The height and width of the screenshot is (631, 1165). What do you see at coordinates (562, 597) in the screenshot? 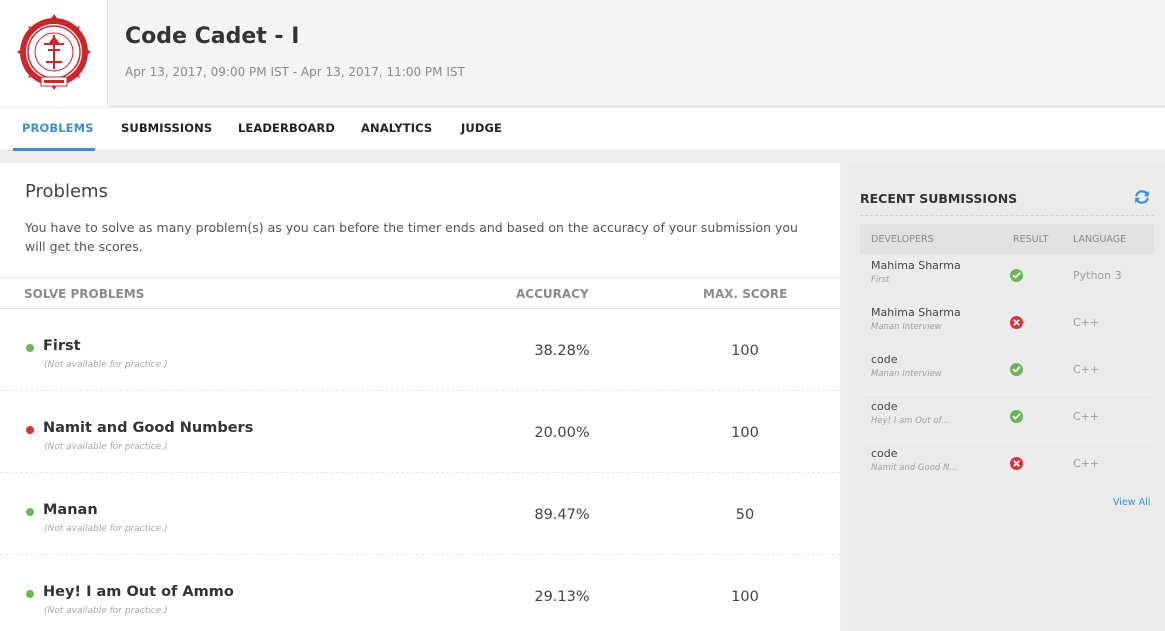
I see `problem-accuracy: 29.13%` at bounding box center [562, 597].